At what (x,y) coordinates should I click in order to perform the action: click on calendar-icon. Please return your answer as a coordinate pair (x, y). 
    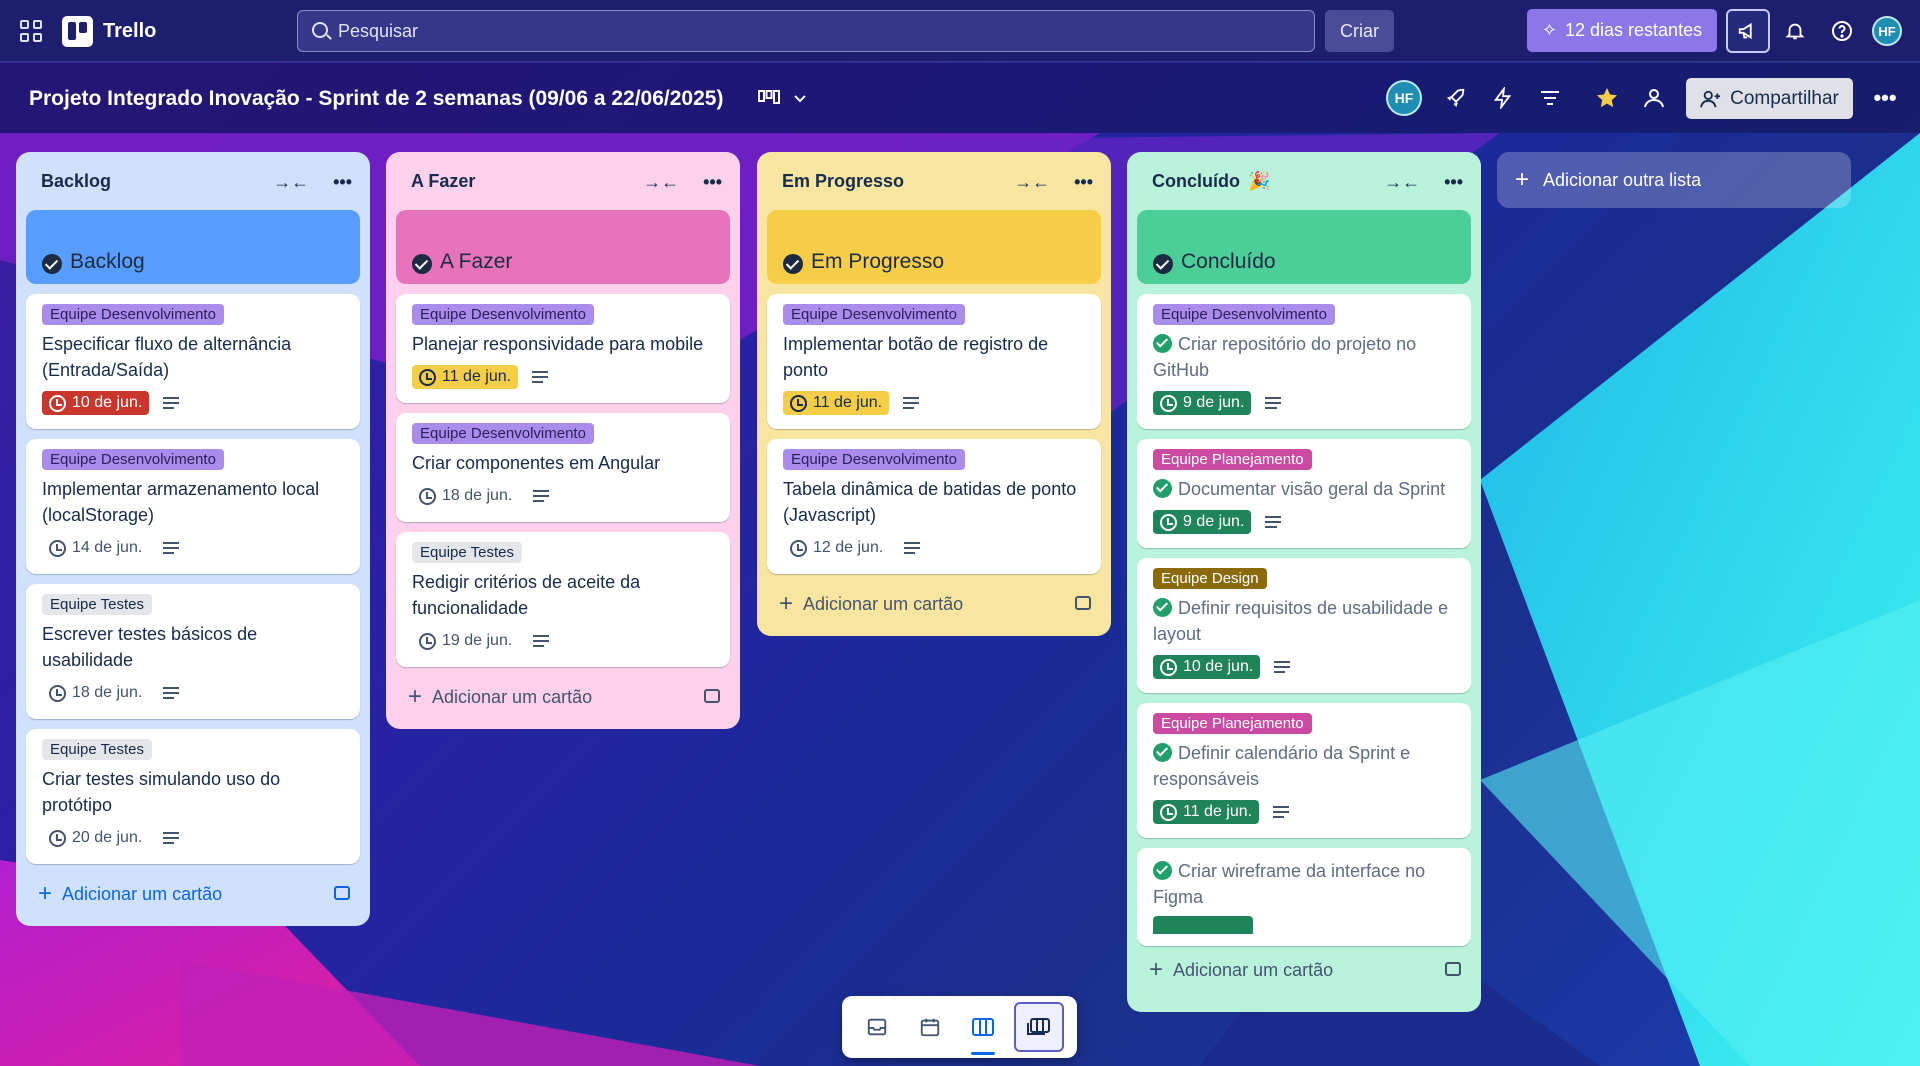
    Looking at the image, I should click on (930, 1027).